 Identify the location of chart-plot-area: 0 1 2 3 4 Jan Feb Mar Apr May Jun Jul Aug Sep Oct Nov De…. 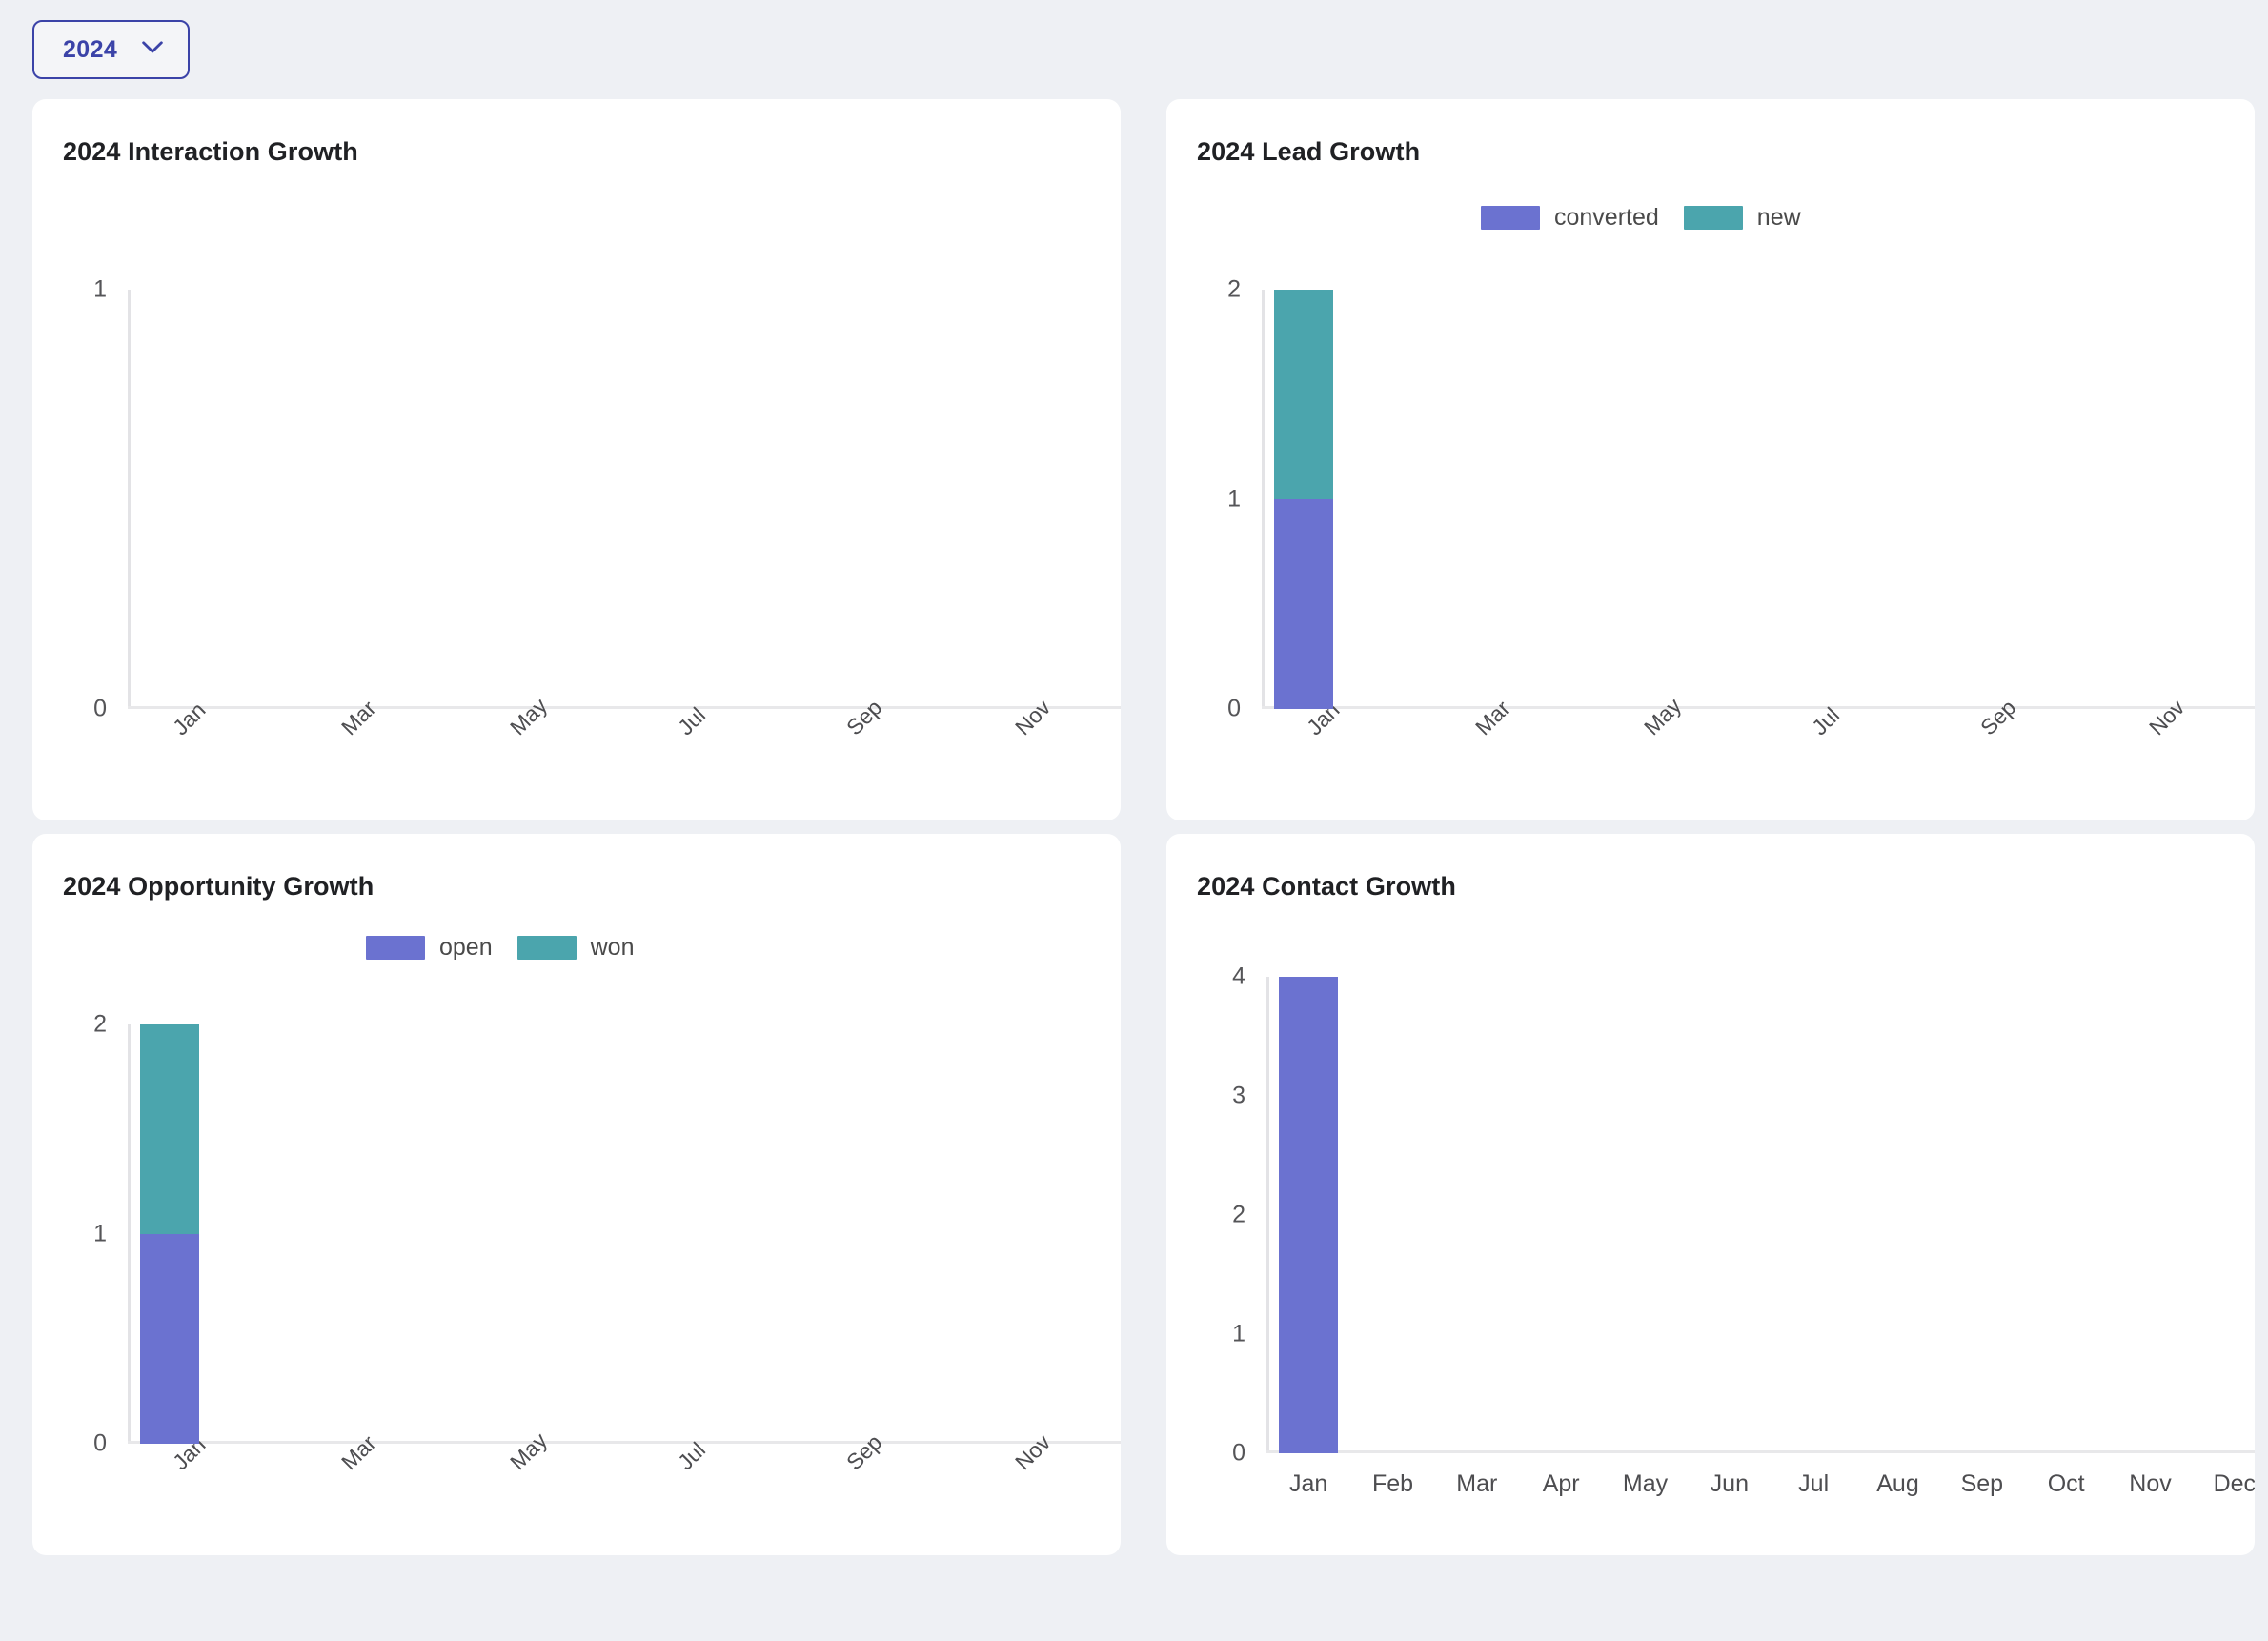
(1743, 1230).